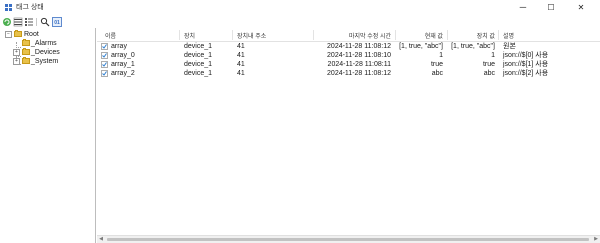 The height and width of the screenshot is (243, 600). Describe the element at coordinates (123, 73) in the screenshot. I see `cell-name: array_2` at that location.